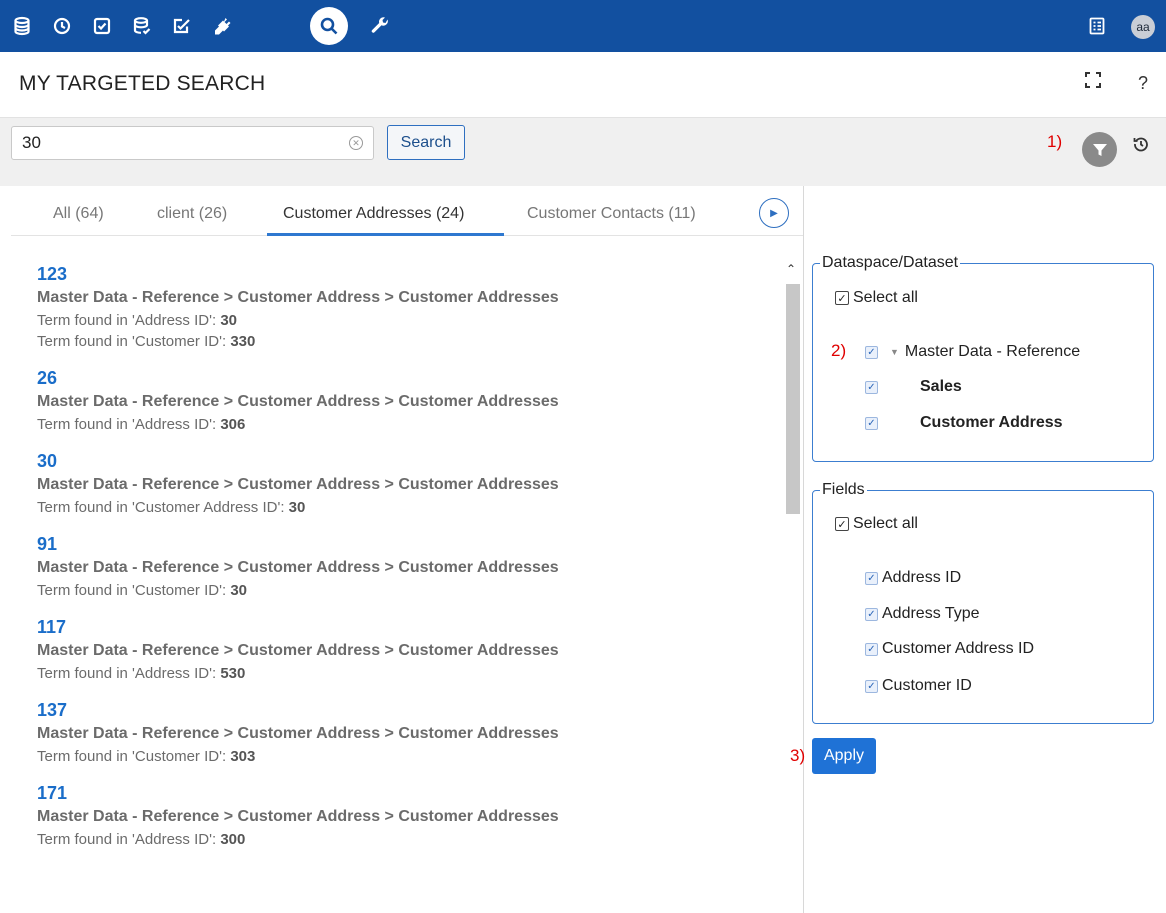  I want to click on top-navigation-bar: aa, so click(583, 26).